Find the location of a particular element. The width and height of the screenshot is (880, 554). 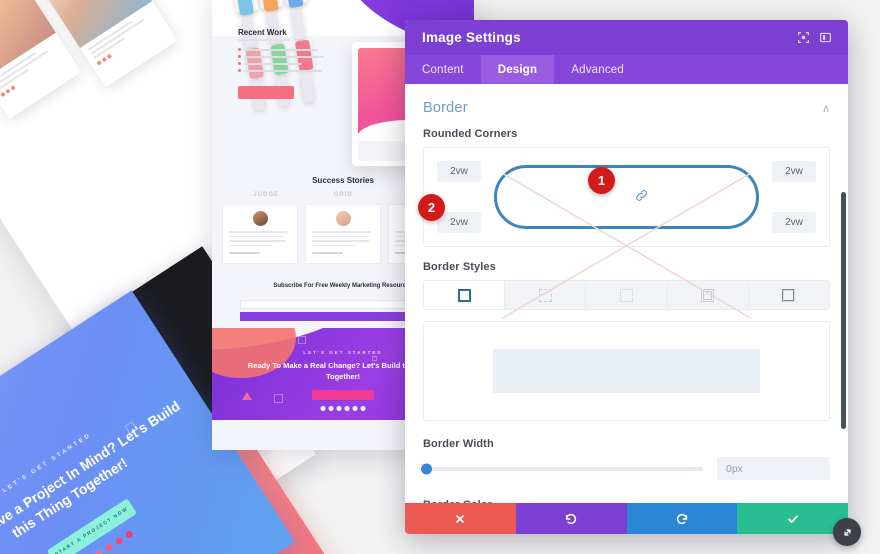

tab-design: Design is located at coordinates (517, 69).